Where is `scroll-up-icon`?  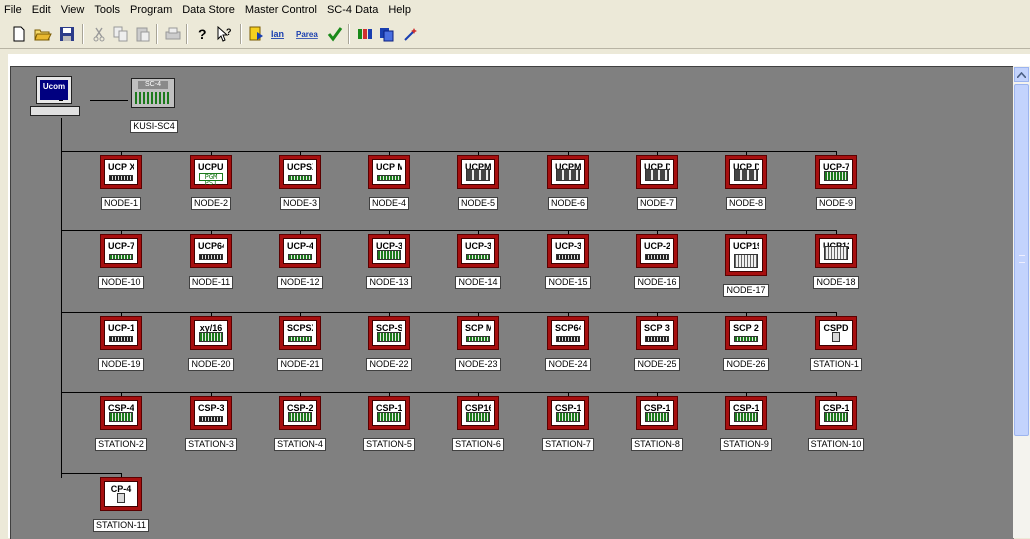 scroll-up-icon is located at coordinates (1021, 74).